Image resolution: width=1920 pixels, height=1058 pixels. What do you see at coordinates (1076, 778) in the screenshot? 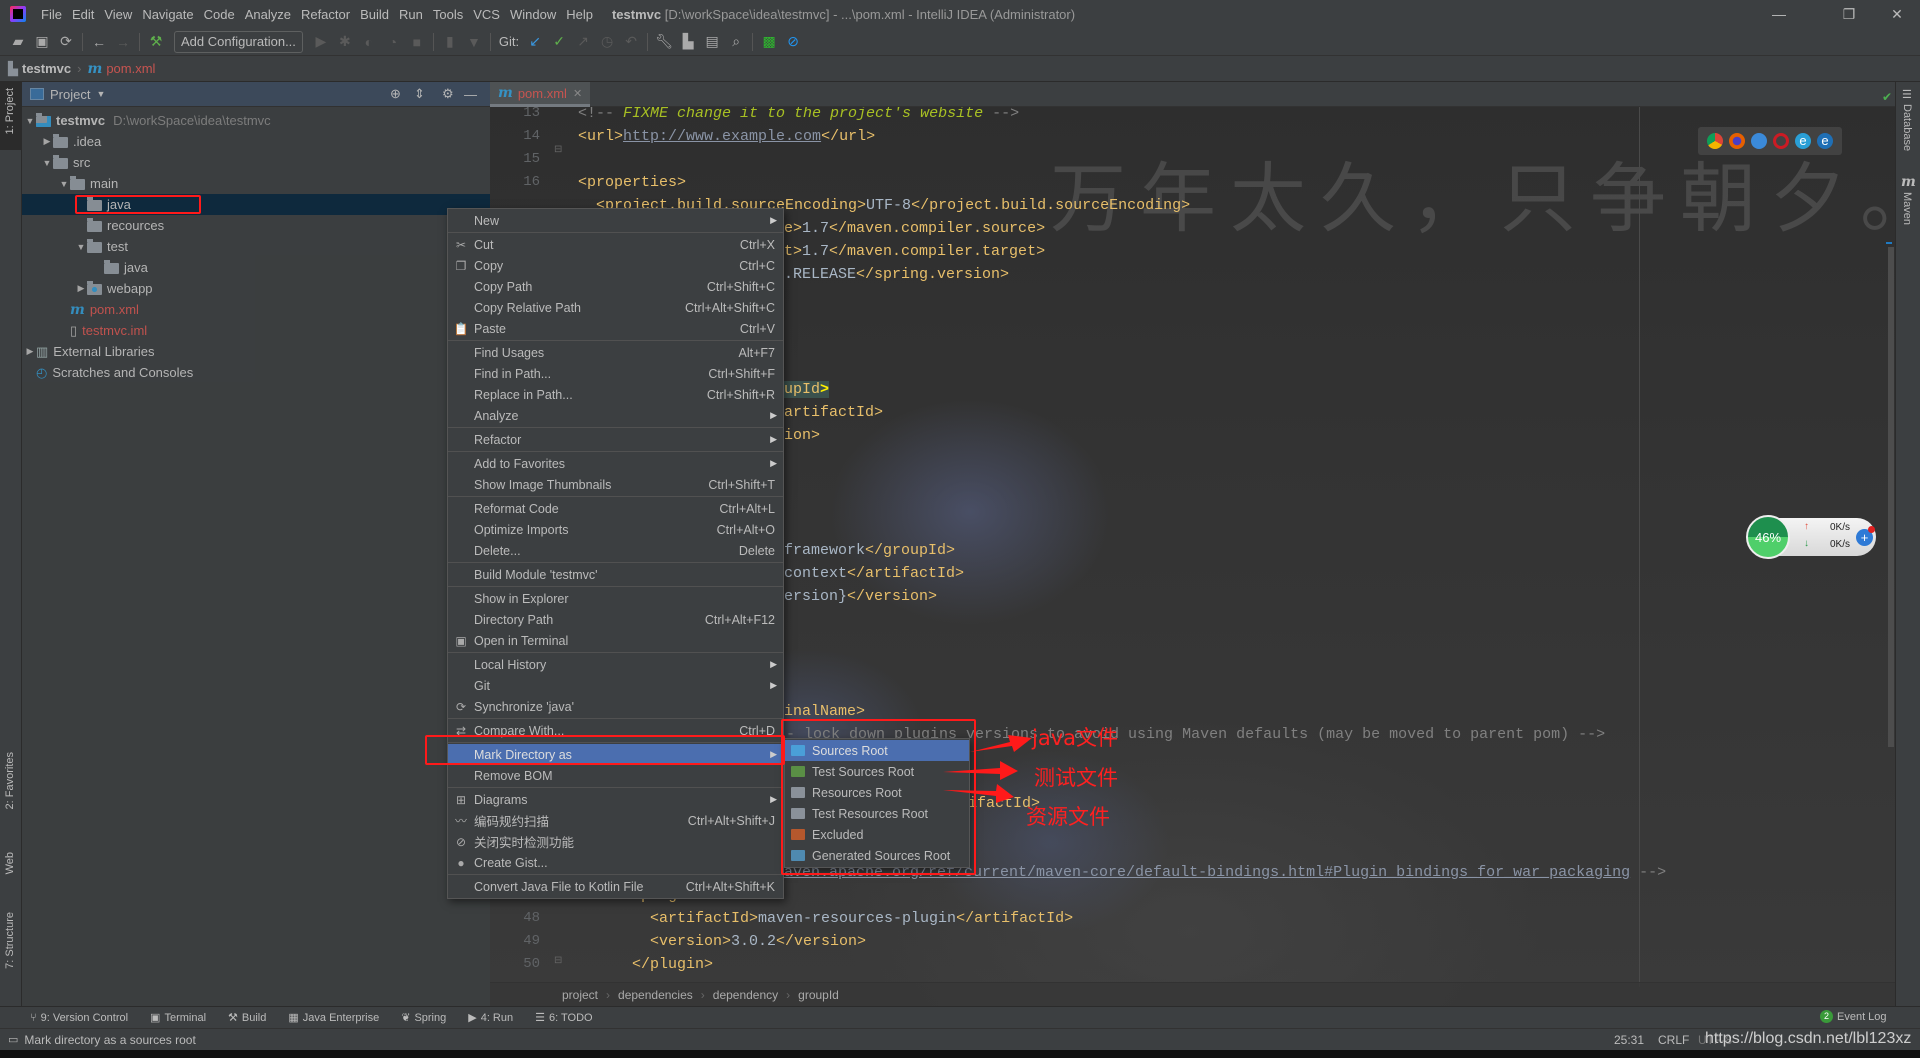
I see `annotation-test-files: 测试文件` at bounding box center [1076, 778].